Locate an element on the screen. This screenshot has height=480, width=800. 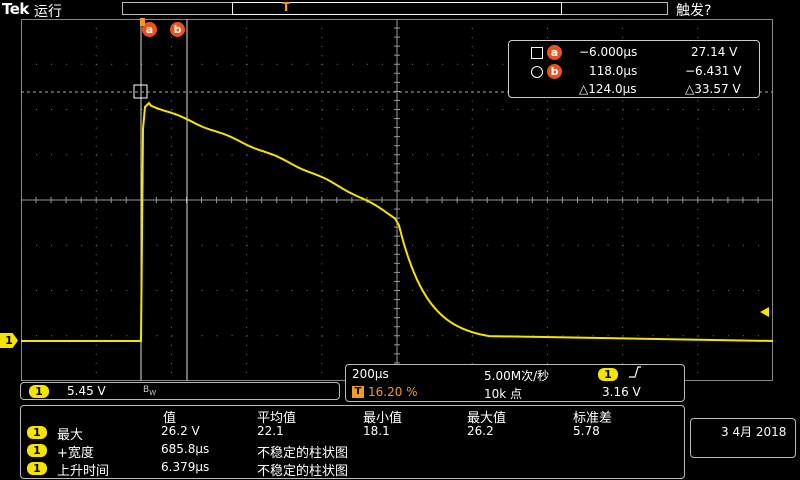
measurement-value: 6.379μs is located at coordinates (185, 467).